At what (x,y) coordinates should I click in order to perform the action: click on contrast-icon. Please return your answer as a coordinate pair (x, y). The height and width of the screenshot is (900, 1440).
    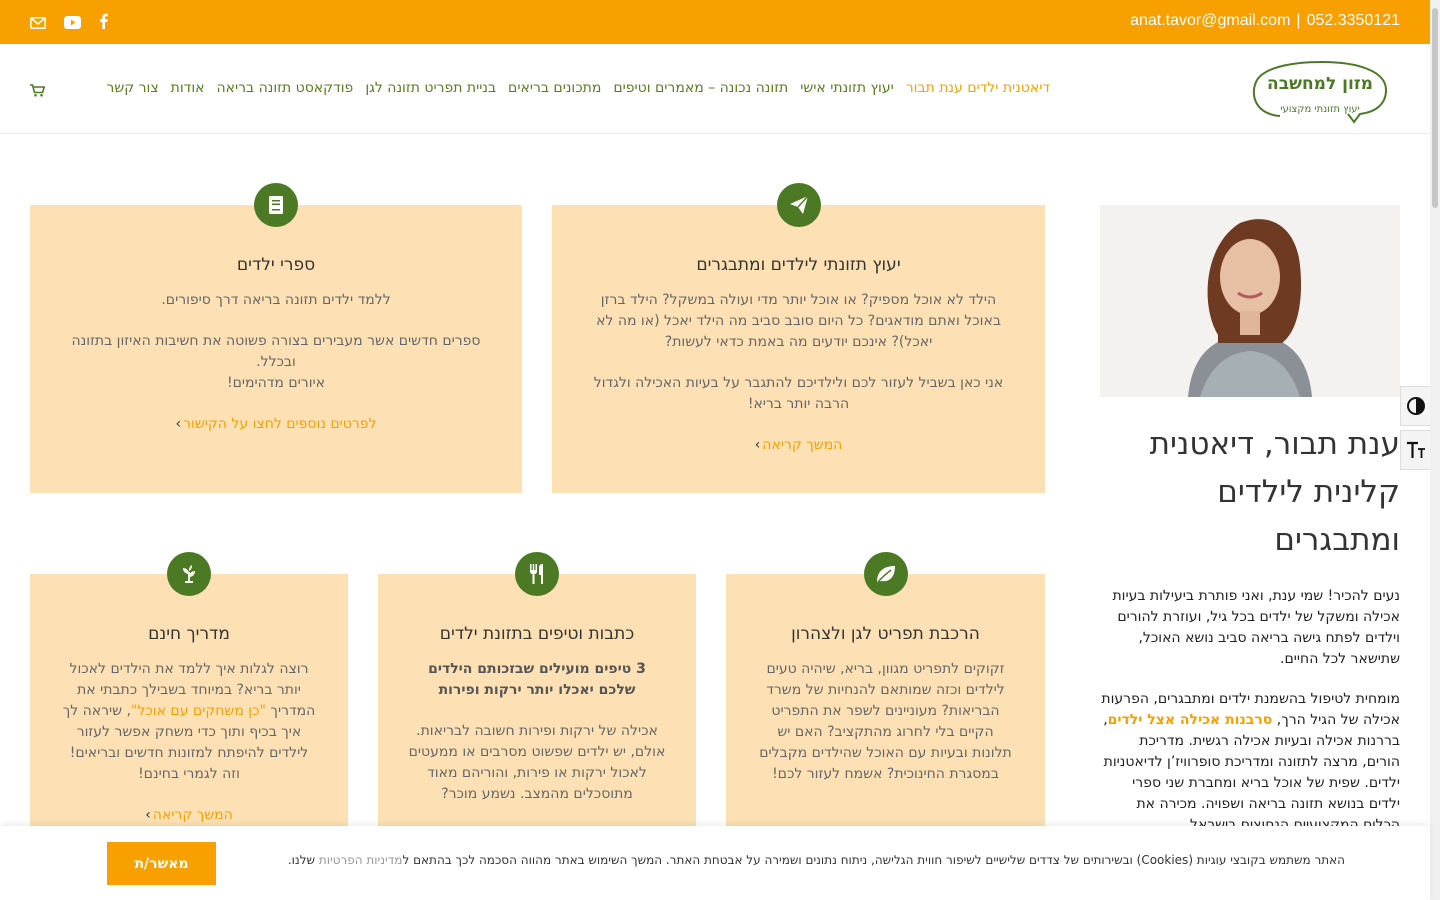
    Looking at the image, I should click on (1416, 406).